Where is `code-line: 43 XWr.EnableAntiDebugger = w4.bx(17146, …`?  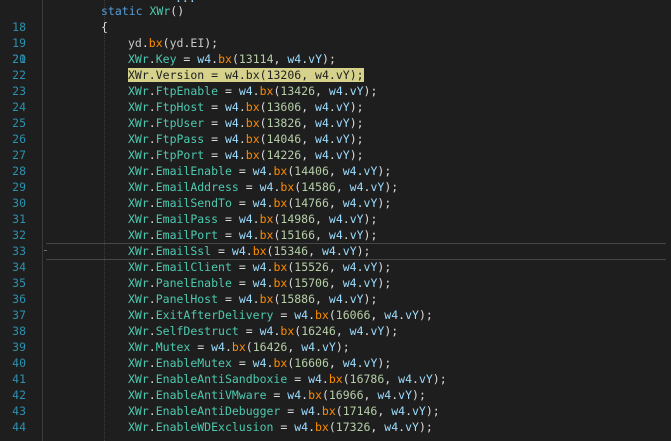 code-line: 43 XWr.EnableAntiDebugger = w4.bx(17146, … is located at coordinates (335, 411).